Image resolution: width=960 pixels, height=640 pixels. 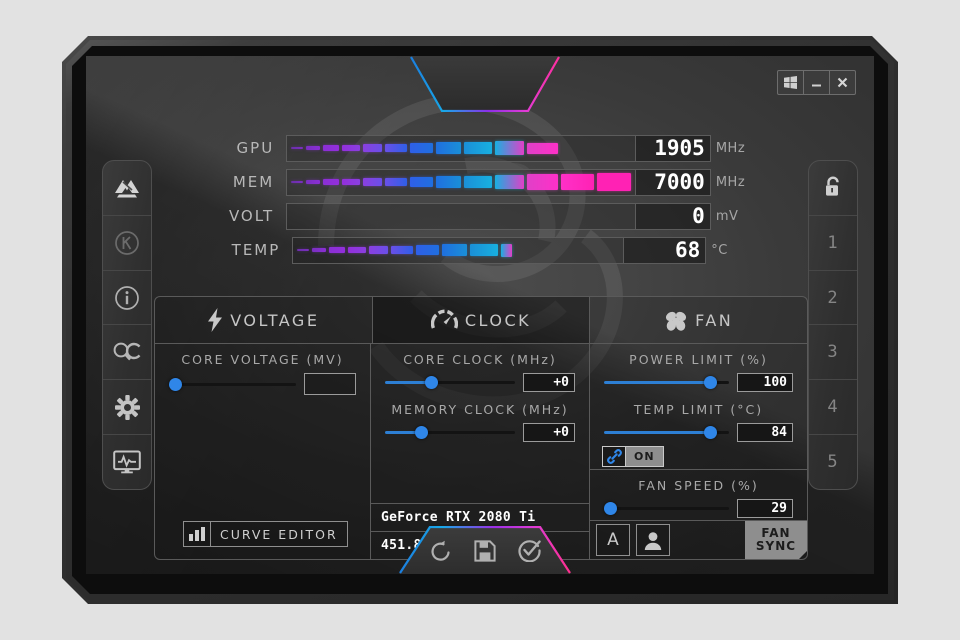 I want to click on monitor-row-volt: VOLT 0 mV, so click(x=488, y=216).